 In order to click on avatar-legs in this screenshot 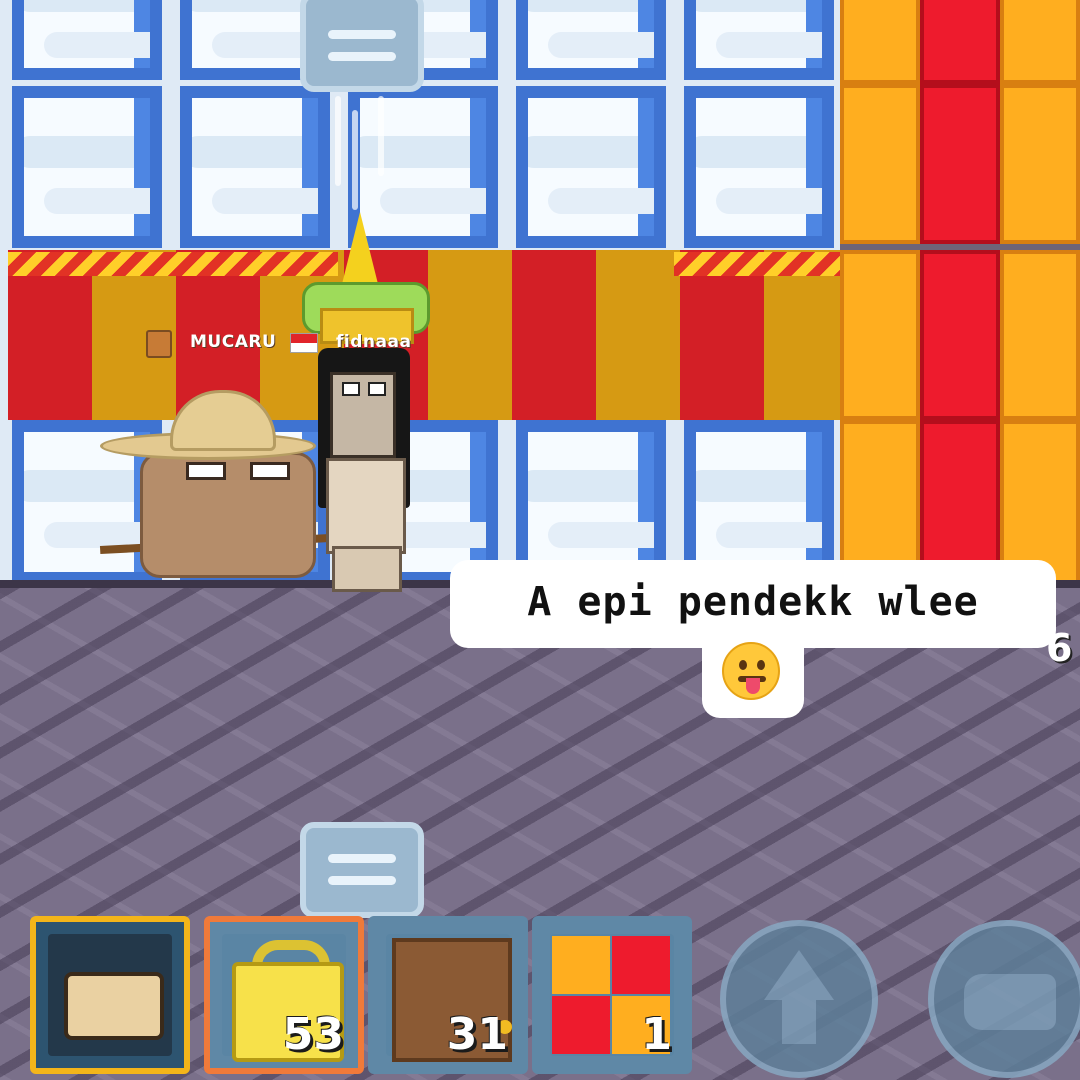, I will do `click(367, 569)`.